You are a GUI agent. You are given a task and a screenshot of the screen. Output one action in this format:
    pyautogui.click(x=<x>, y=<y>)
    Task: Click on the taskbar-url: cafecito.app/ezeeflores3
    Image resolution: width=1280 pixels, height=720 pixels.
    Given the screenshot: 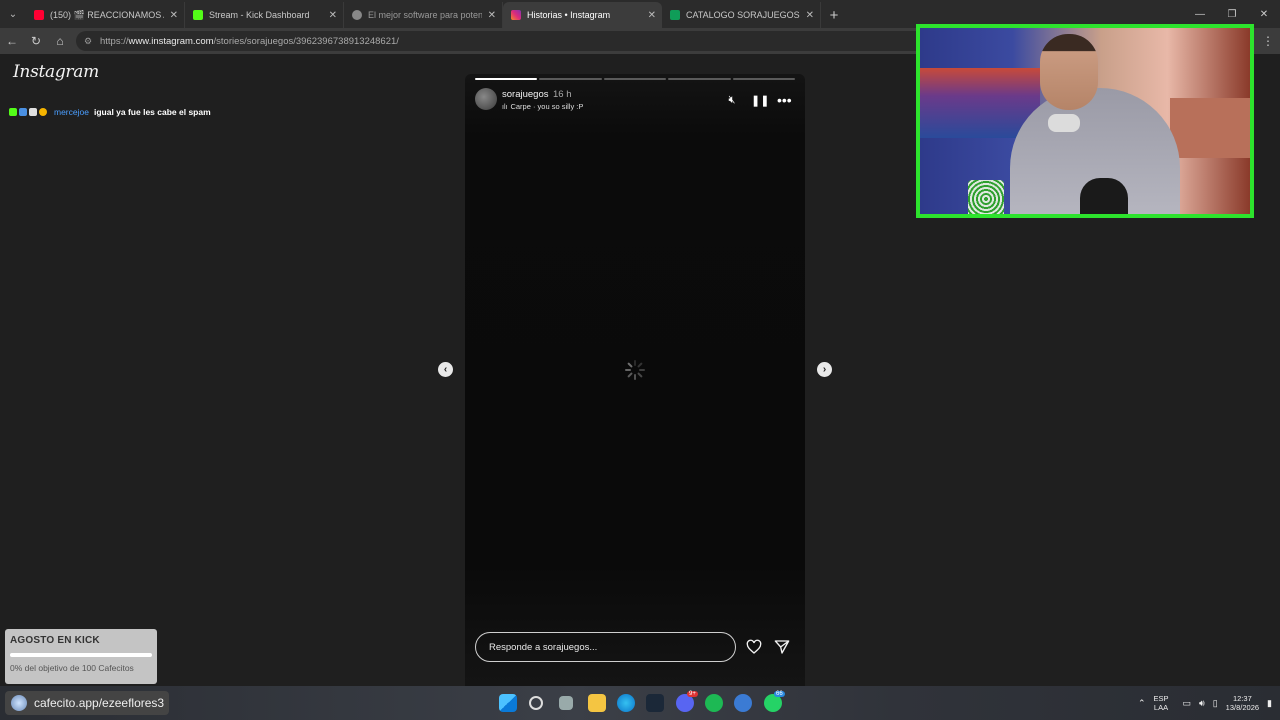 What is the action you would take?
    pyautogui.click(x=99, y=703)
    